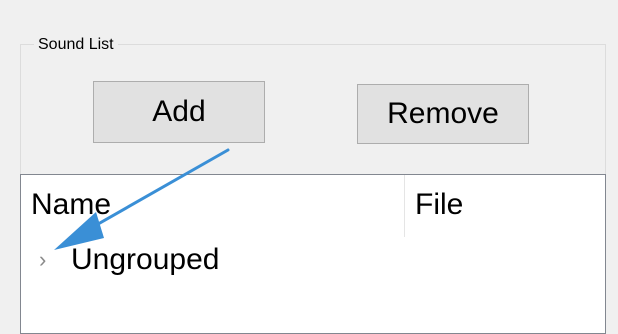 This screenshot has height=334, width=618. I want to click on remove-button: Remove, so click(443, 114).